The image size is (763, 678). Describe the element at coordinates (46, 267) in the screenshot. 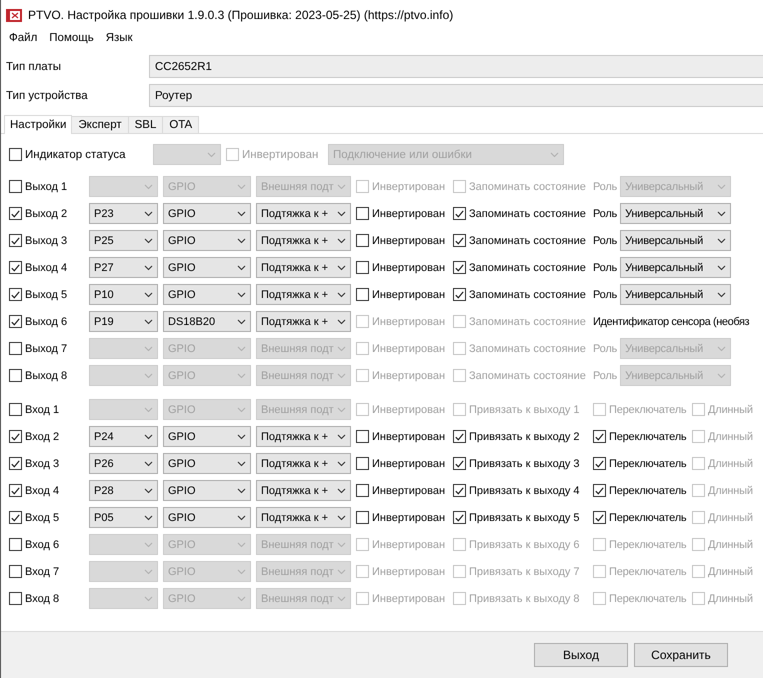

I see `checkbox: Выход 4` at that location.